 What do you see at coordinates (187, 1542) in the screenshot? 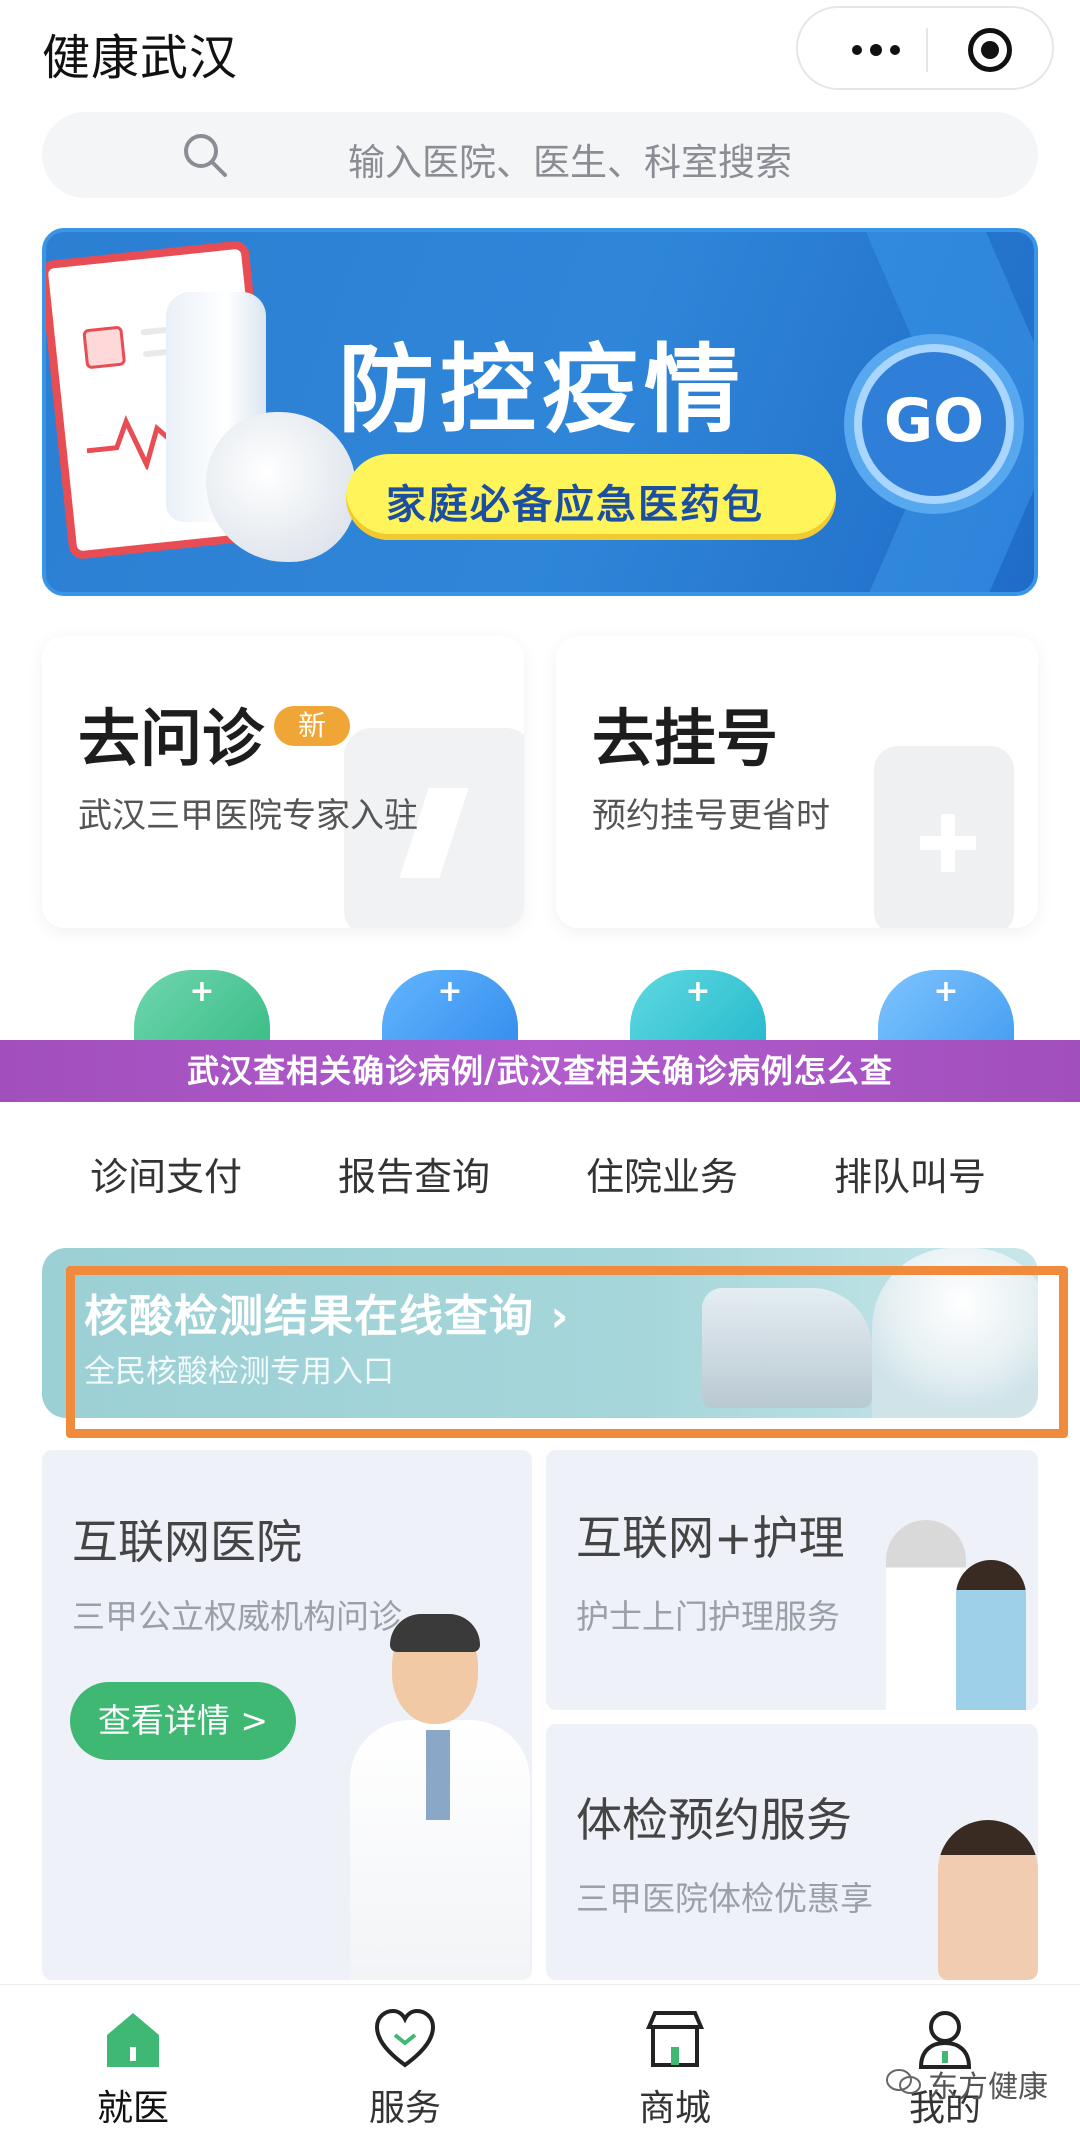
I see `internet-hospital-title: 互联网医院` at bounding box center [187, 1542].